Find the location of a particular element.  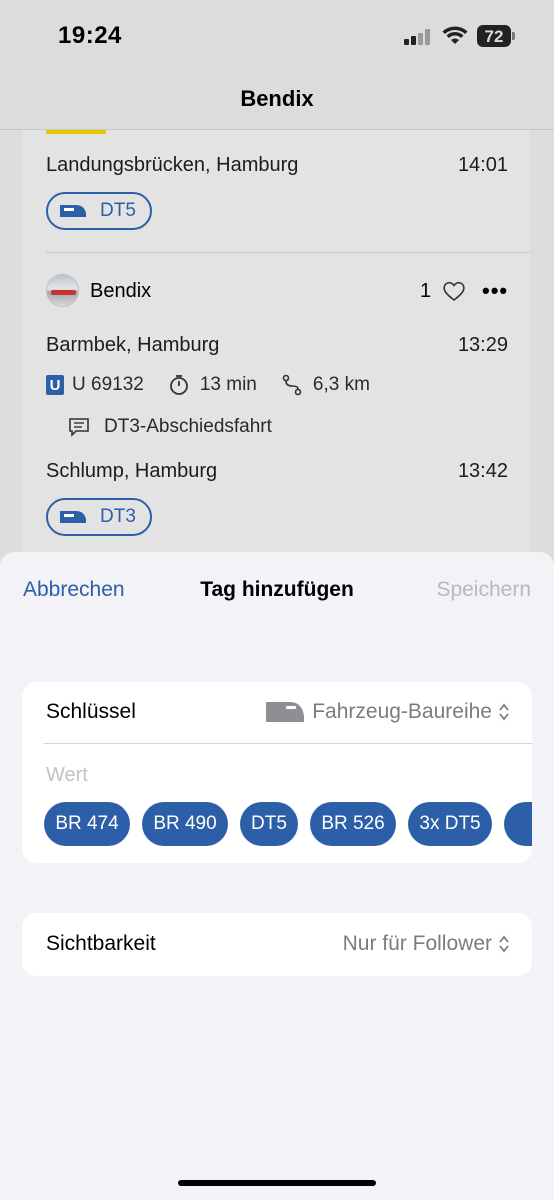

visibility-picker: Nur für Follower is located at coordinates (426, 944).